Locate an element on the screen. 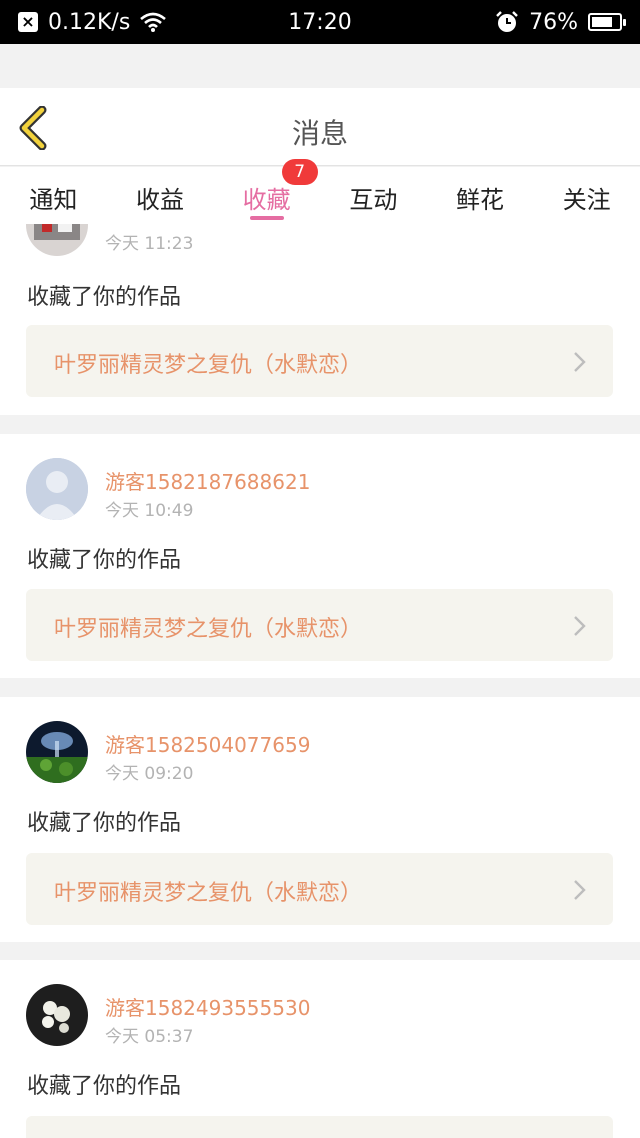 This screenshot has width=640, height=1138. tab-notifications: 通知 is located at coordinates (53, 195).